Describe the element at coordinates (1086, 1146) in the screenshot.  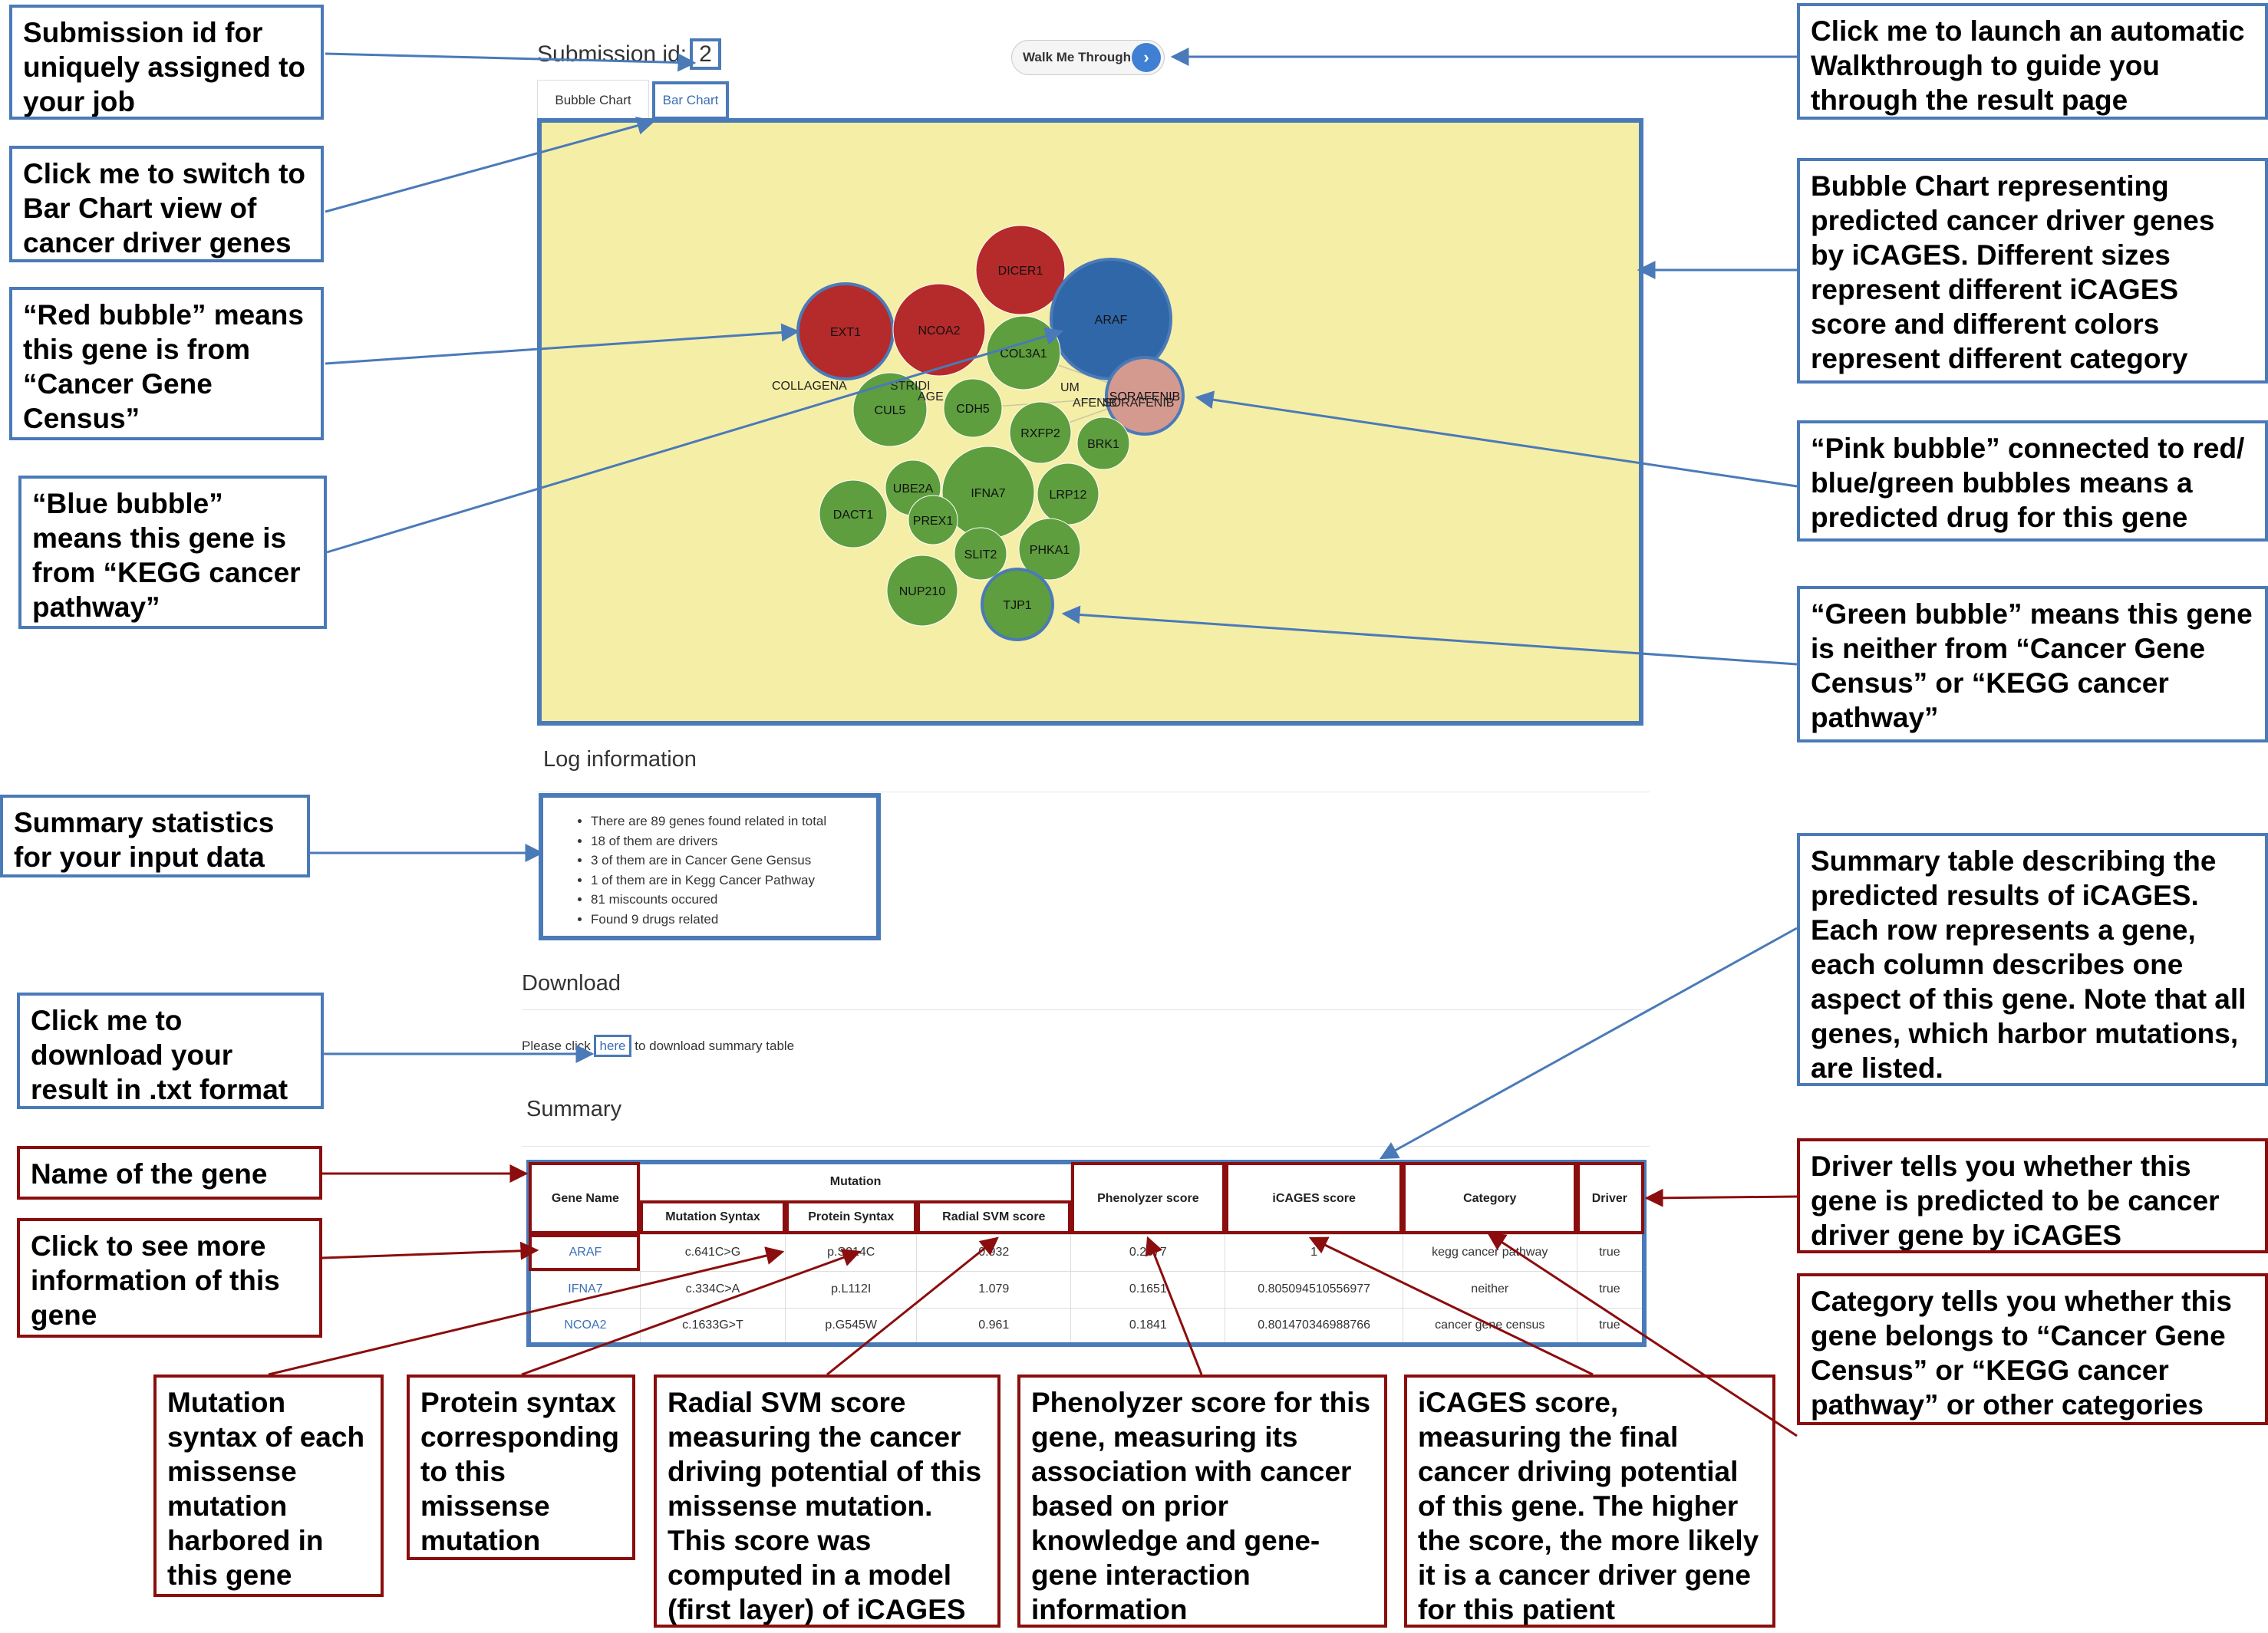
I see `summary-divider` at that location.